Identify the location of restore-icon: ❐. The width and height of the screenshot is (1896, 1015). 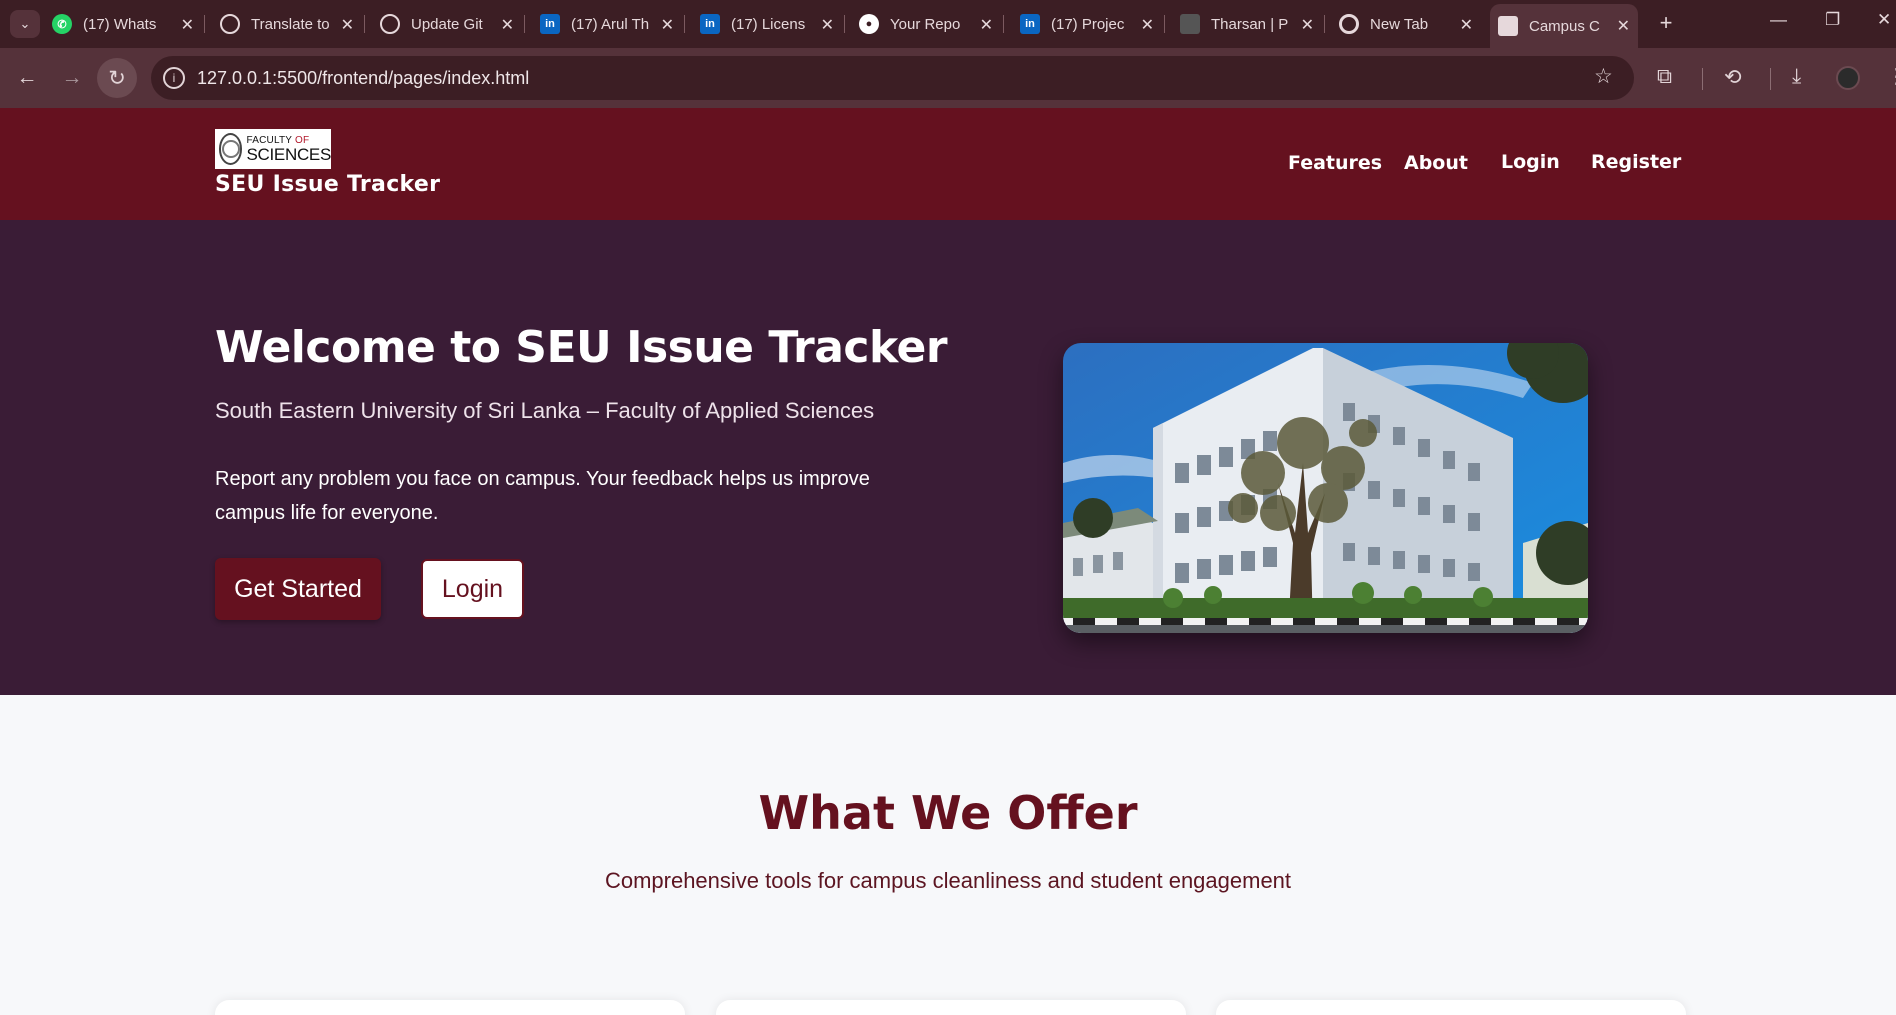
(1832, 20).